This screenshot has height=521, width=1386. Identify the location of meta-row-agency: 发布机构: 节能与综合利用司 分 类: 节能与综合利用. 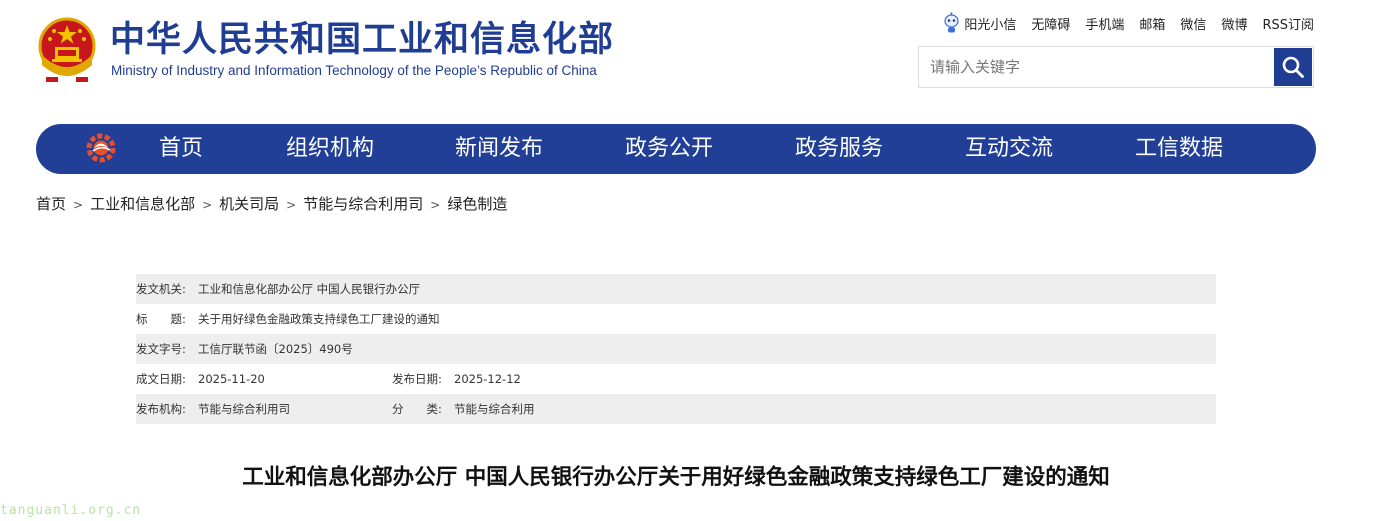
(676, 409).